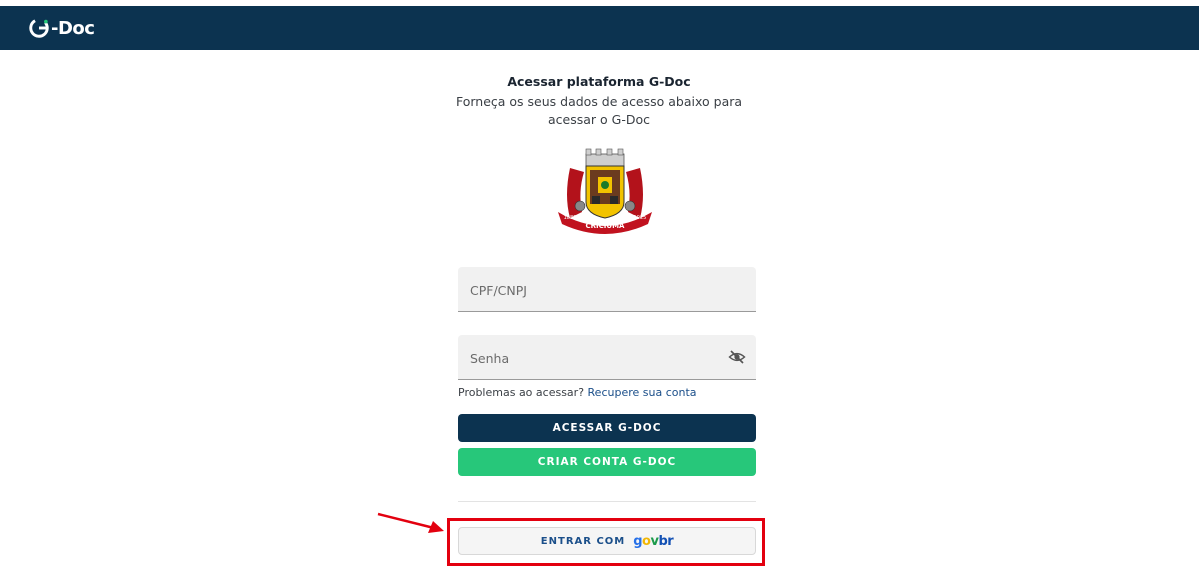 This screenshot has width=1199, height=566. What do you see at coordinates (73, 28) in the screenshot?
I see `logo-text: -Doc` at bounding box center [73, 28].